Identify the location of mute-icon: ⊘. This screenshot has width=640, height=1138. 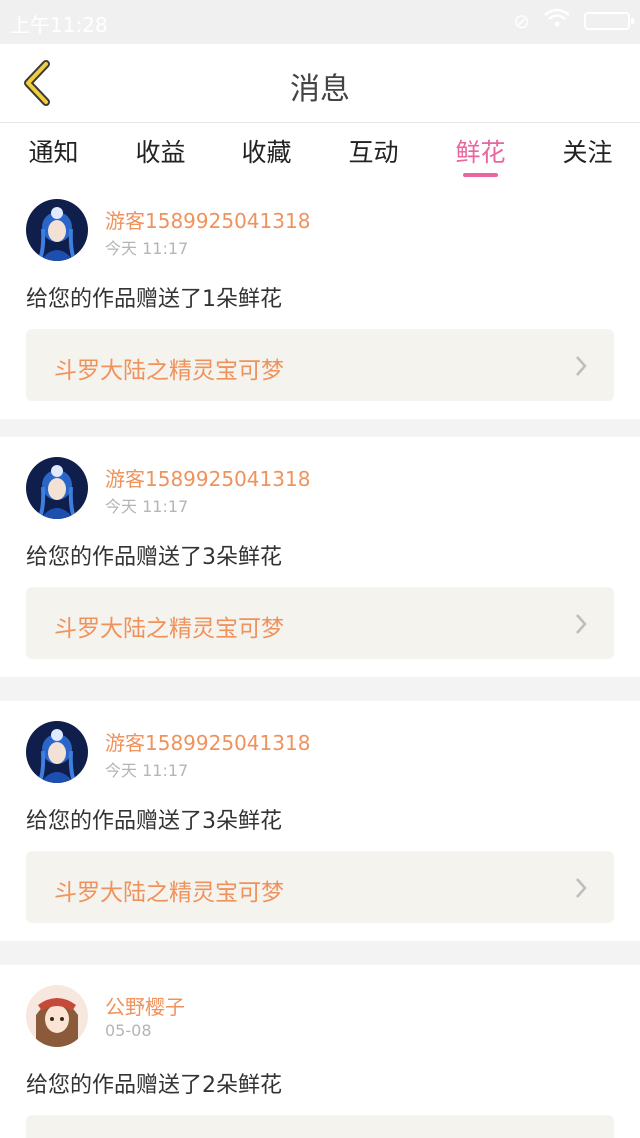
(521, 21).